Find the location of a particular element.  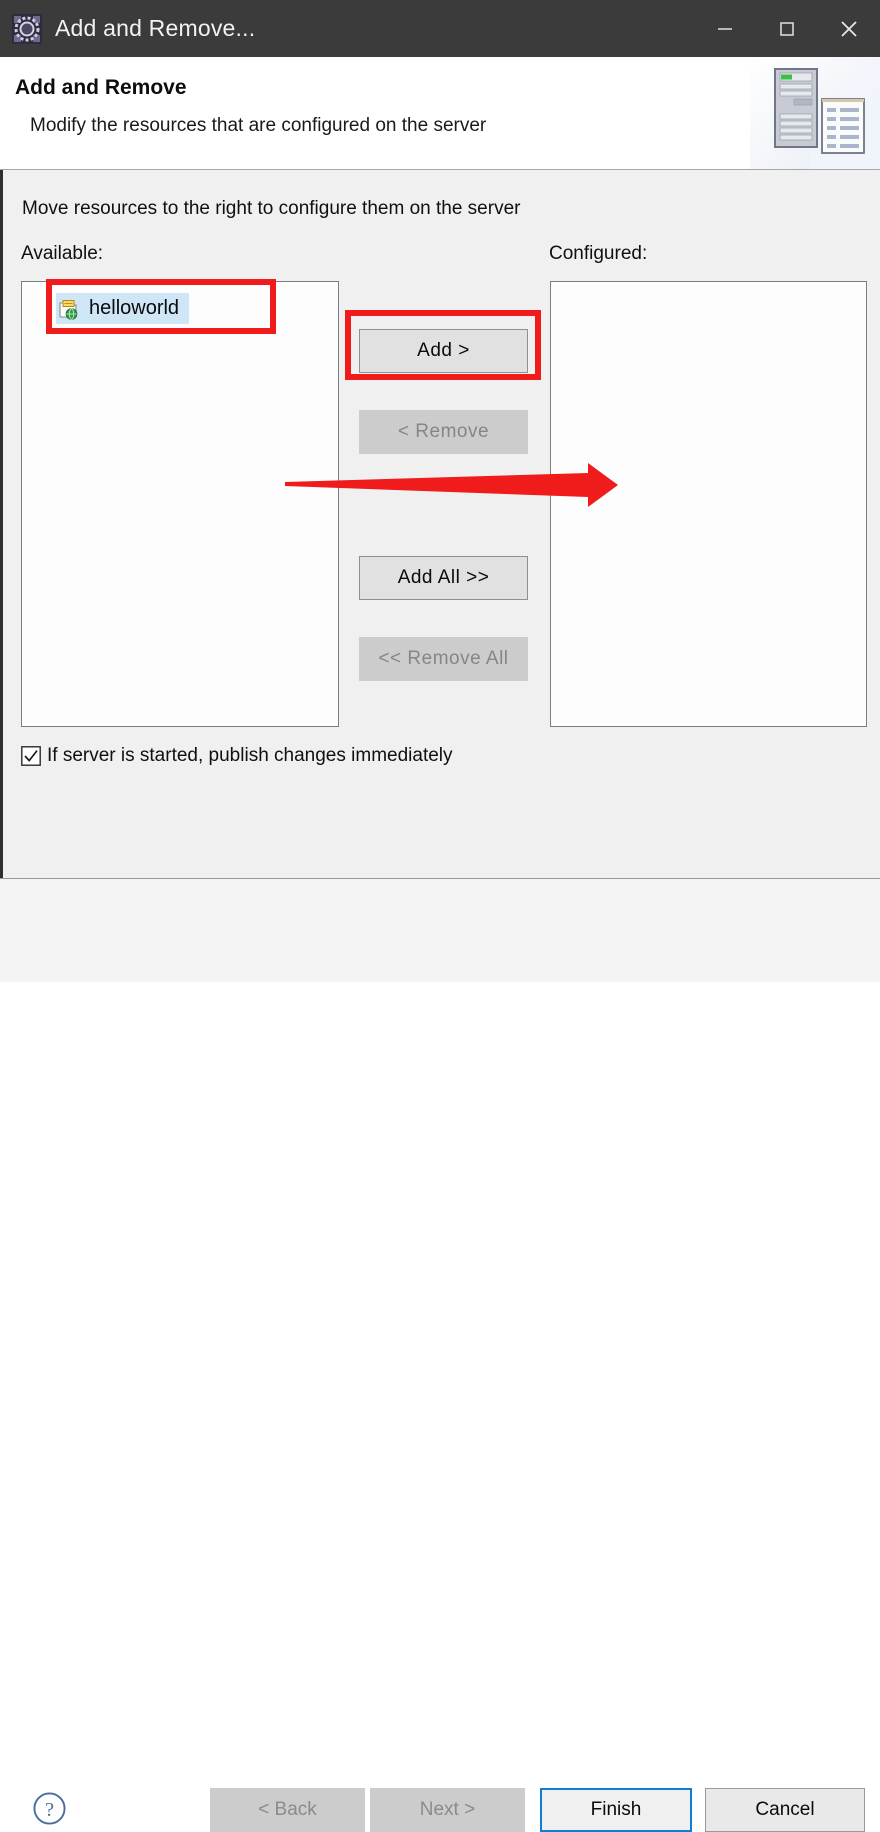

cancel-button-label: Cancel is located at coordinates (785, 1809).